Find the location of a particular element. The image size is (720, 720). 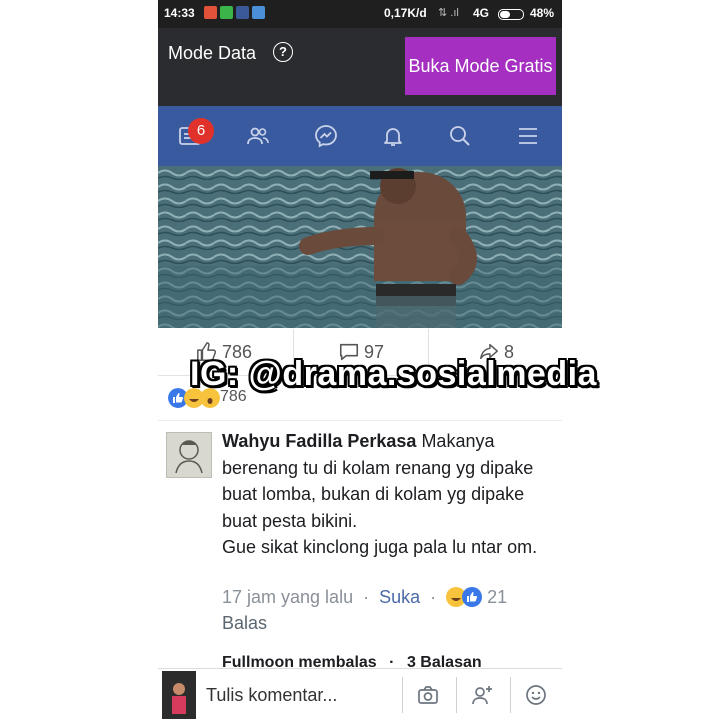

app-notification-icon is located at coordinates (210, 12).